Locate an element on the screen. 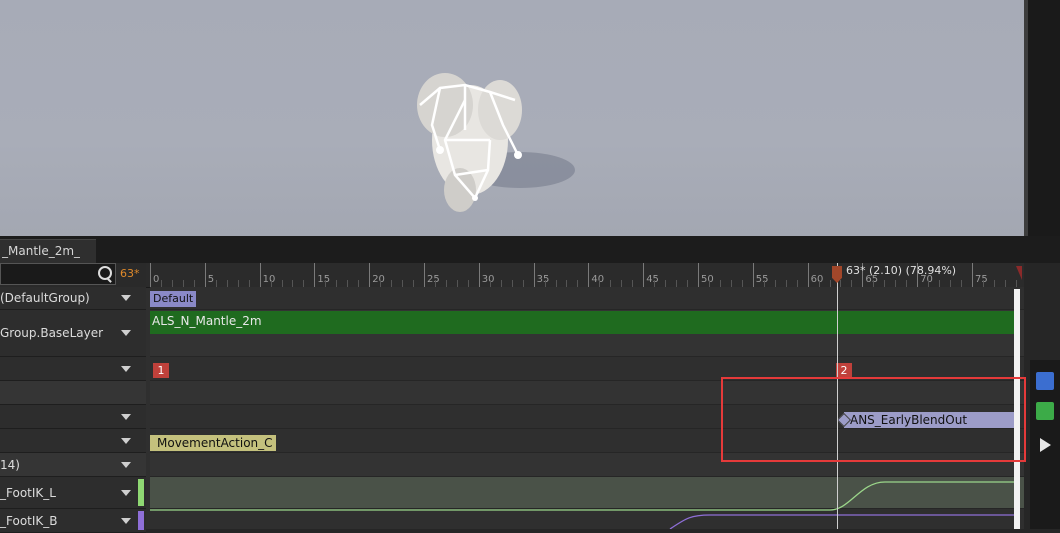 This screenshot has width=1060, height=533. search-icon is located at coordinates (105, 273).